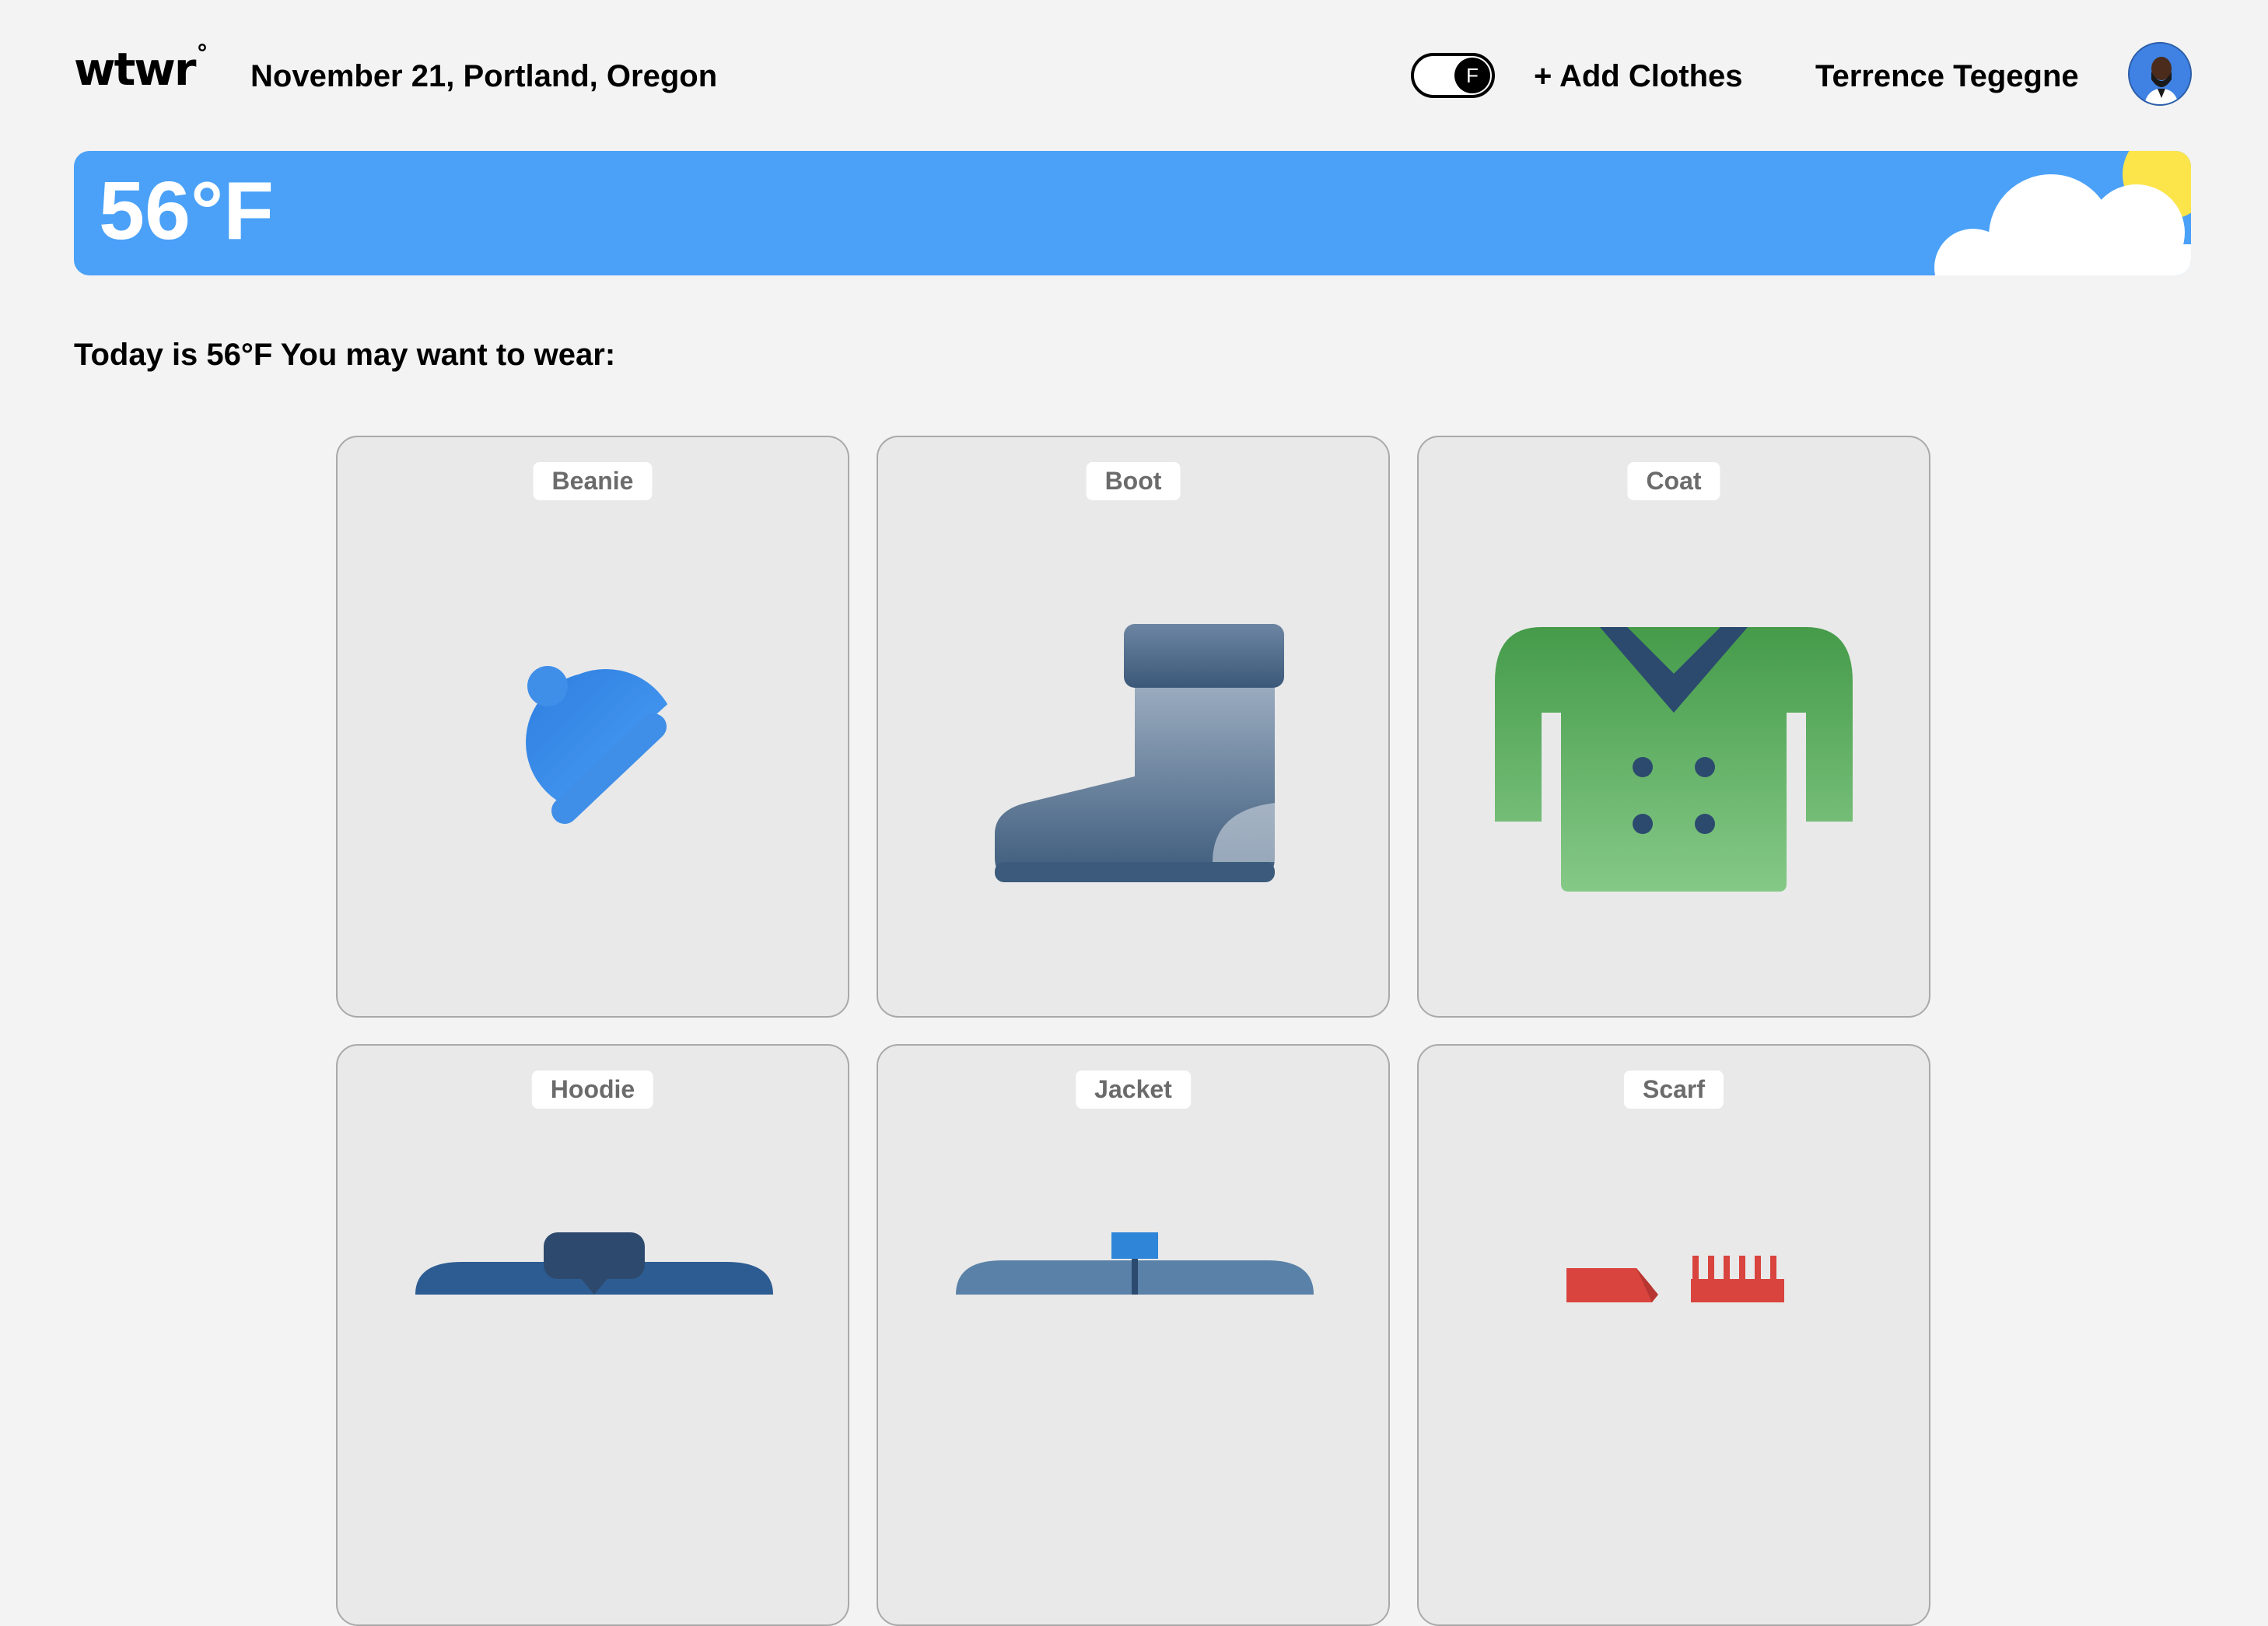 Image resolution: width=2268 pixels, height=1626 pixels. Describe the element at coordinates (1947, 76) in the screenshot. I see `username: Terrence Tegegne` at that location.